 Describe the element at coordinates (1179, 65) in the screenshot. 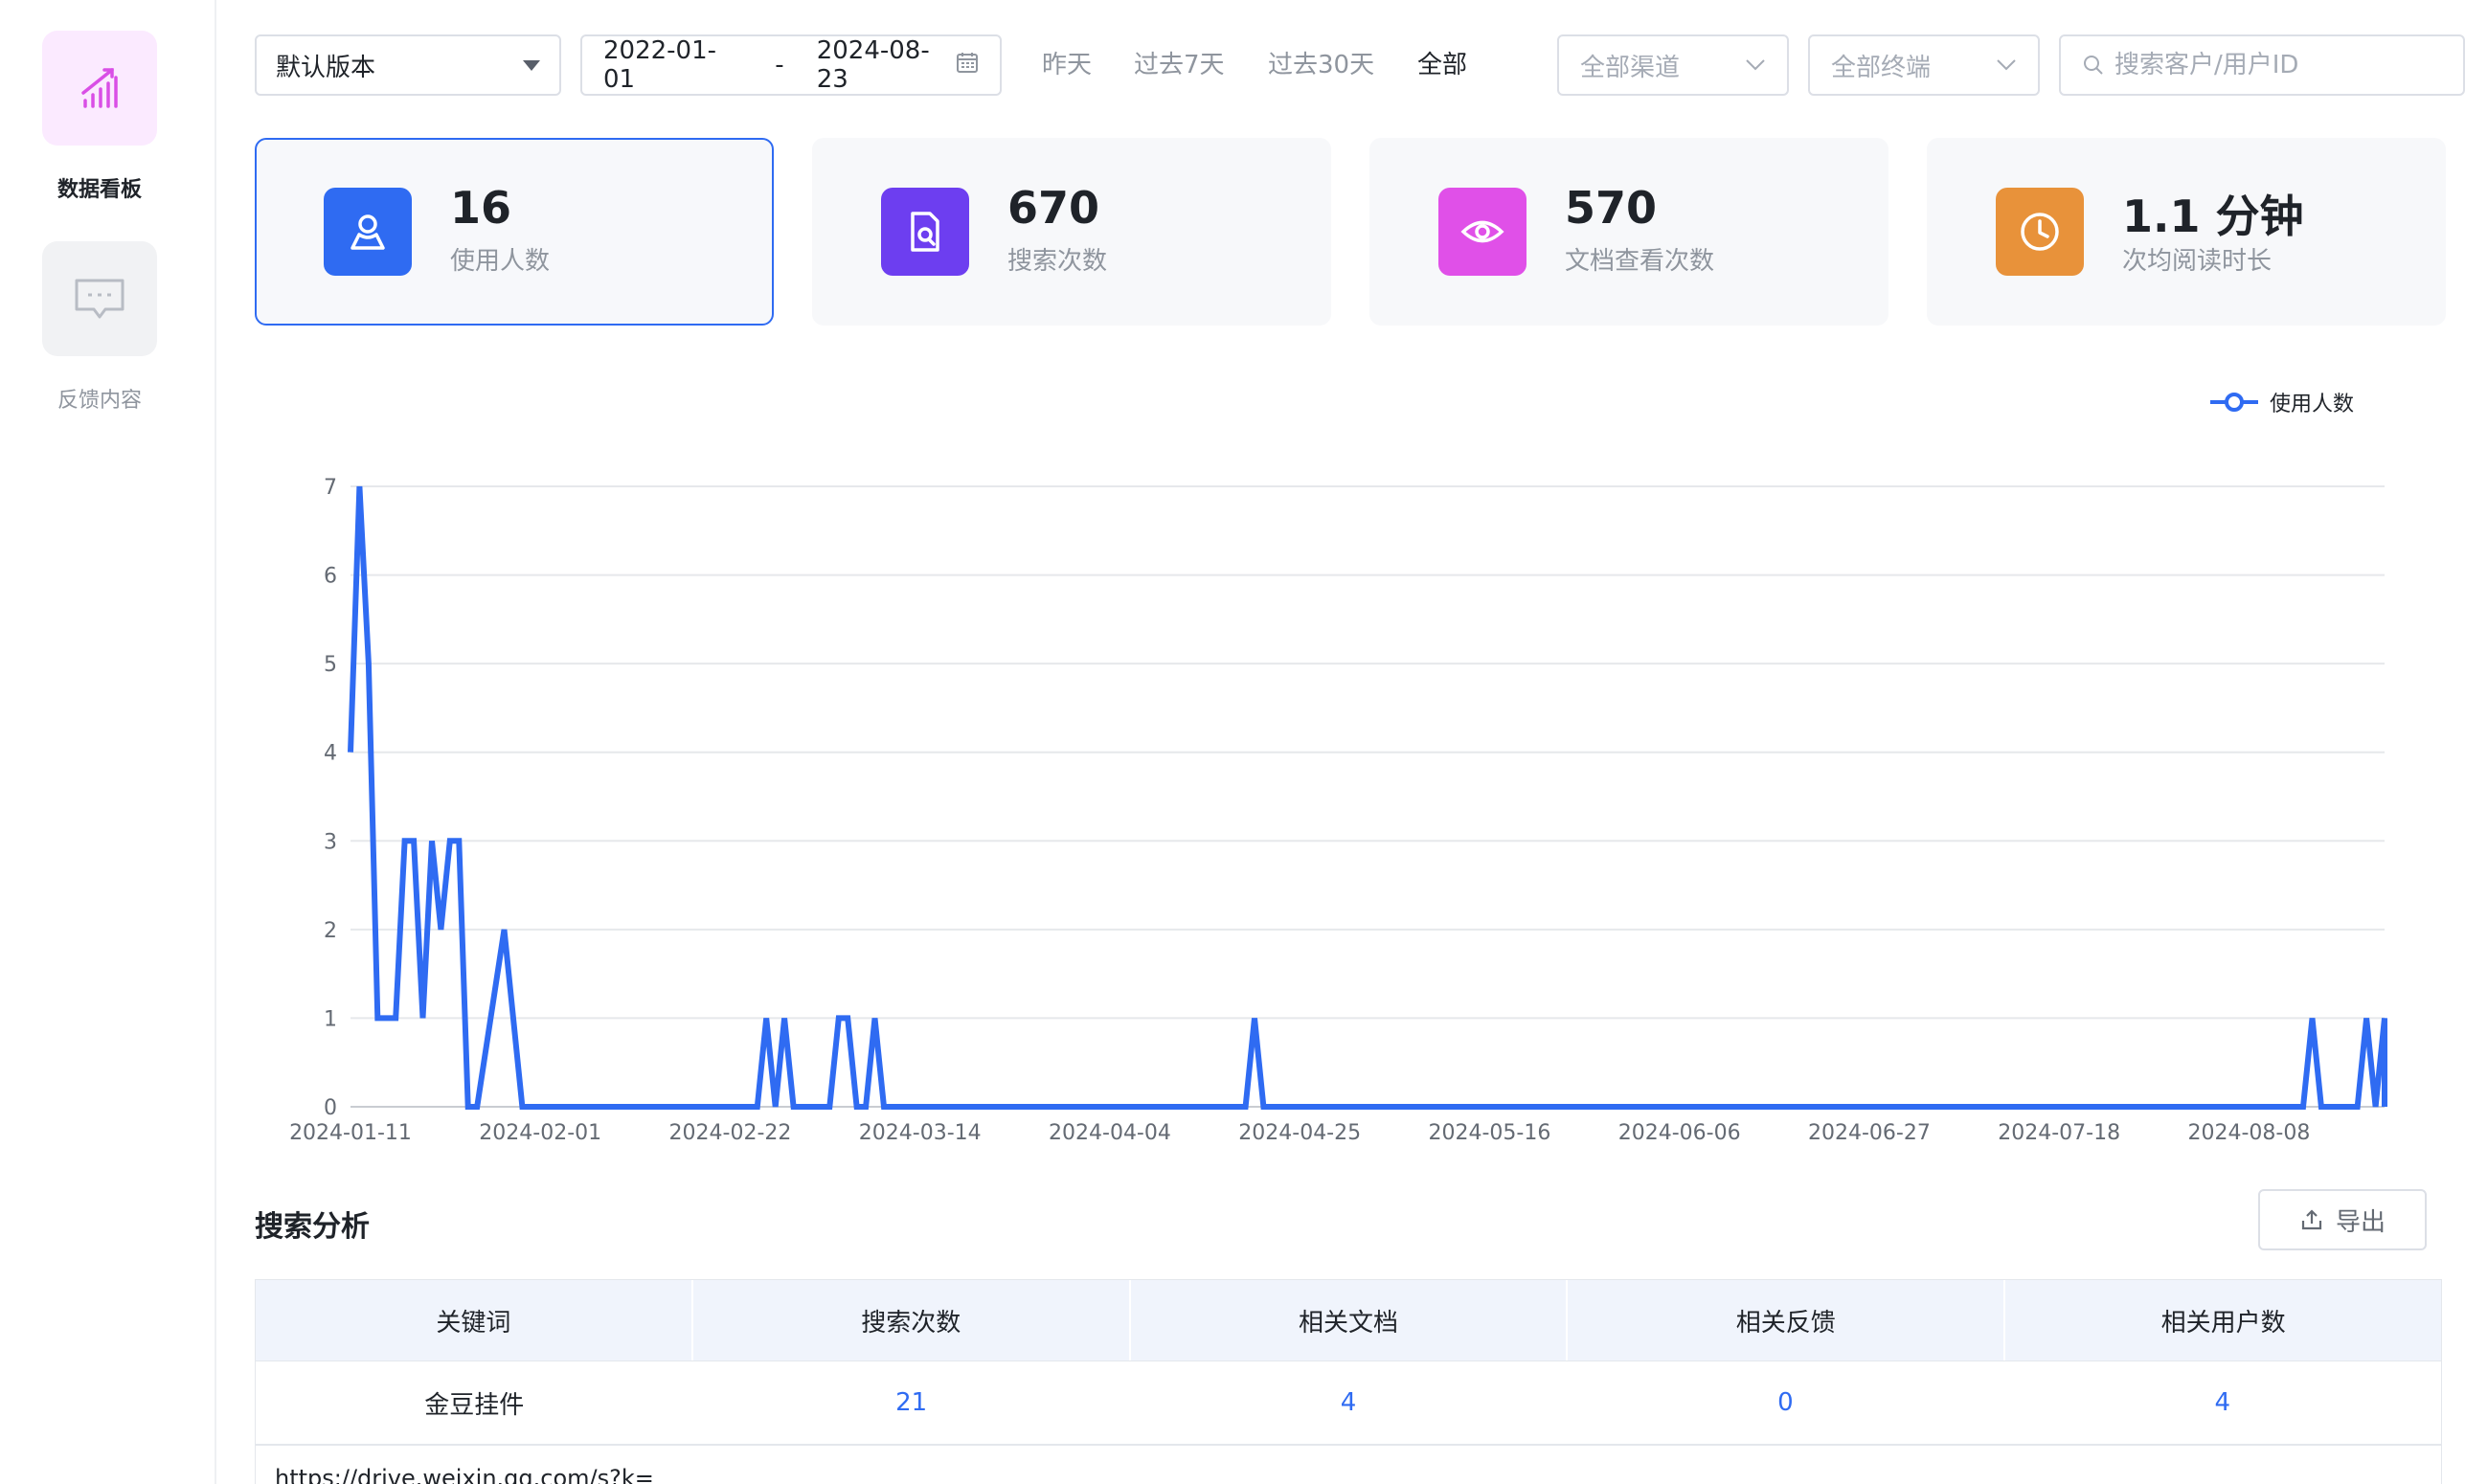

I see `quick-range-7days: 过去7天` at that location.